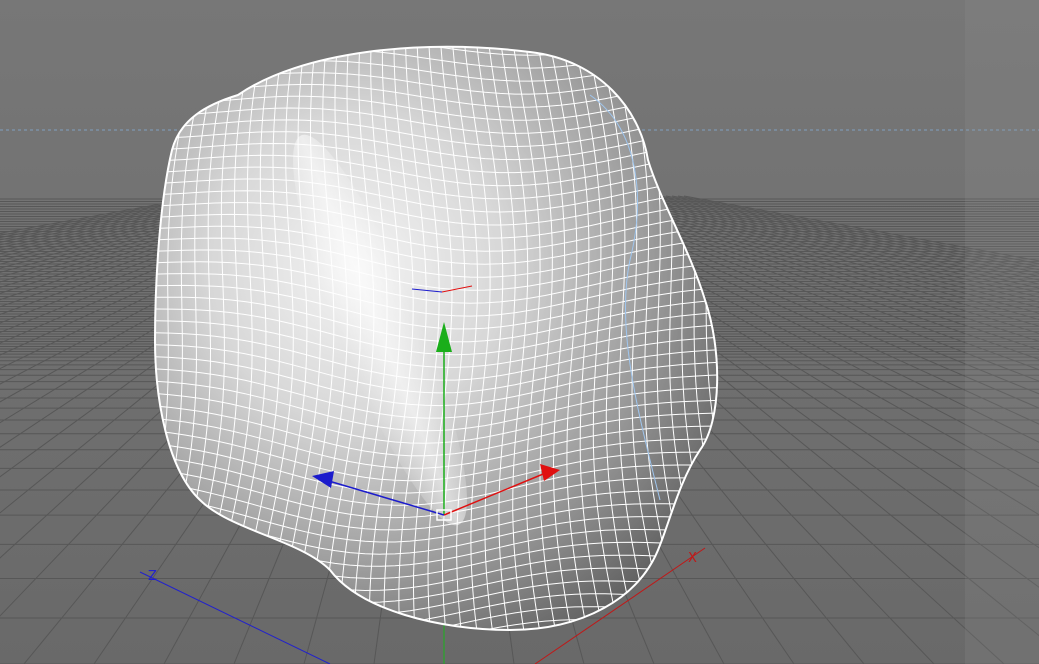 This screenshot has width=1039, height=664. What do you see at coordinates (1002, 332) in the screenshot?
I see `viewport-side-panel` at bounding box center [1002, 332].